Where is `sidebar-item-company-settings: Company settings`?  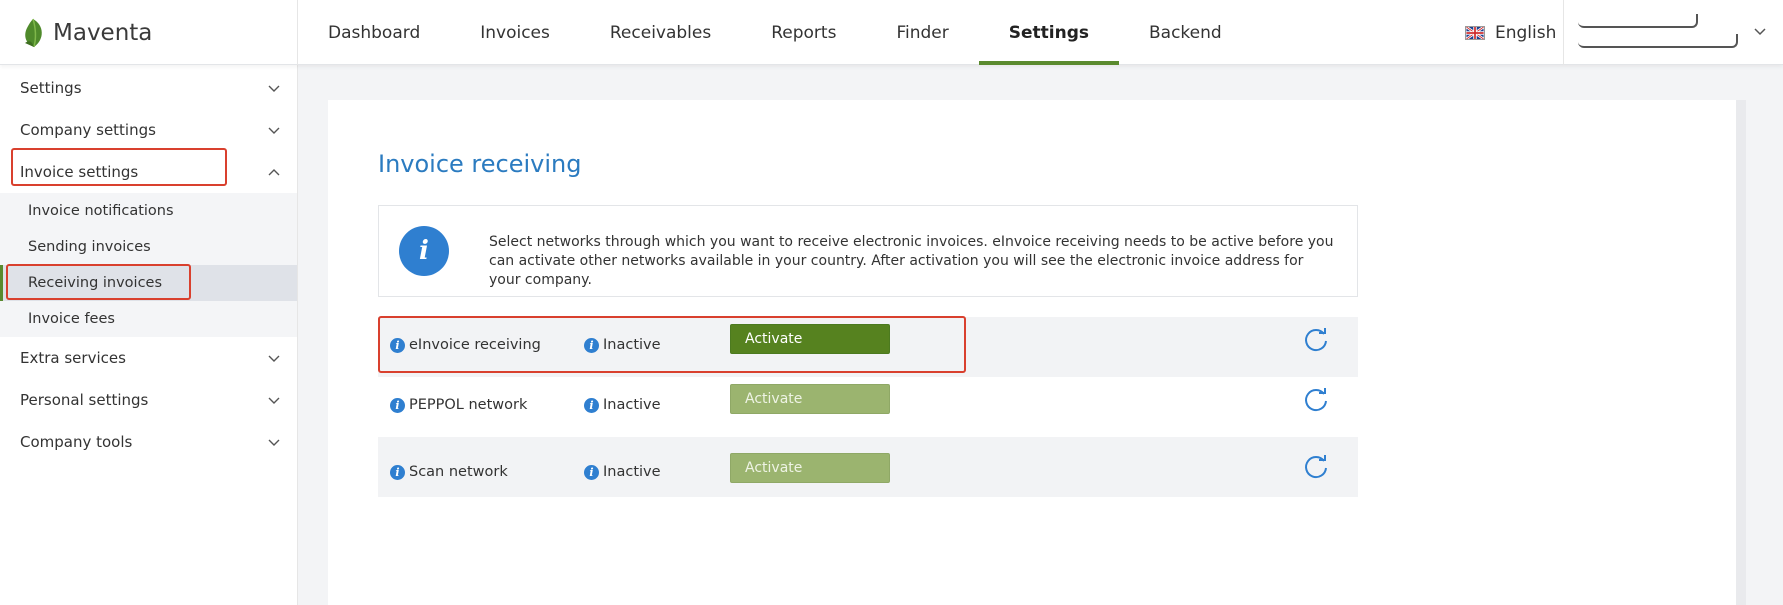
sidebar-item-company-settings: Company settings is located at coordinates (148, 130).